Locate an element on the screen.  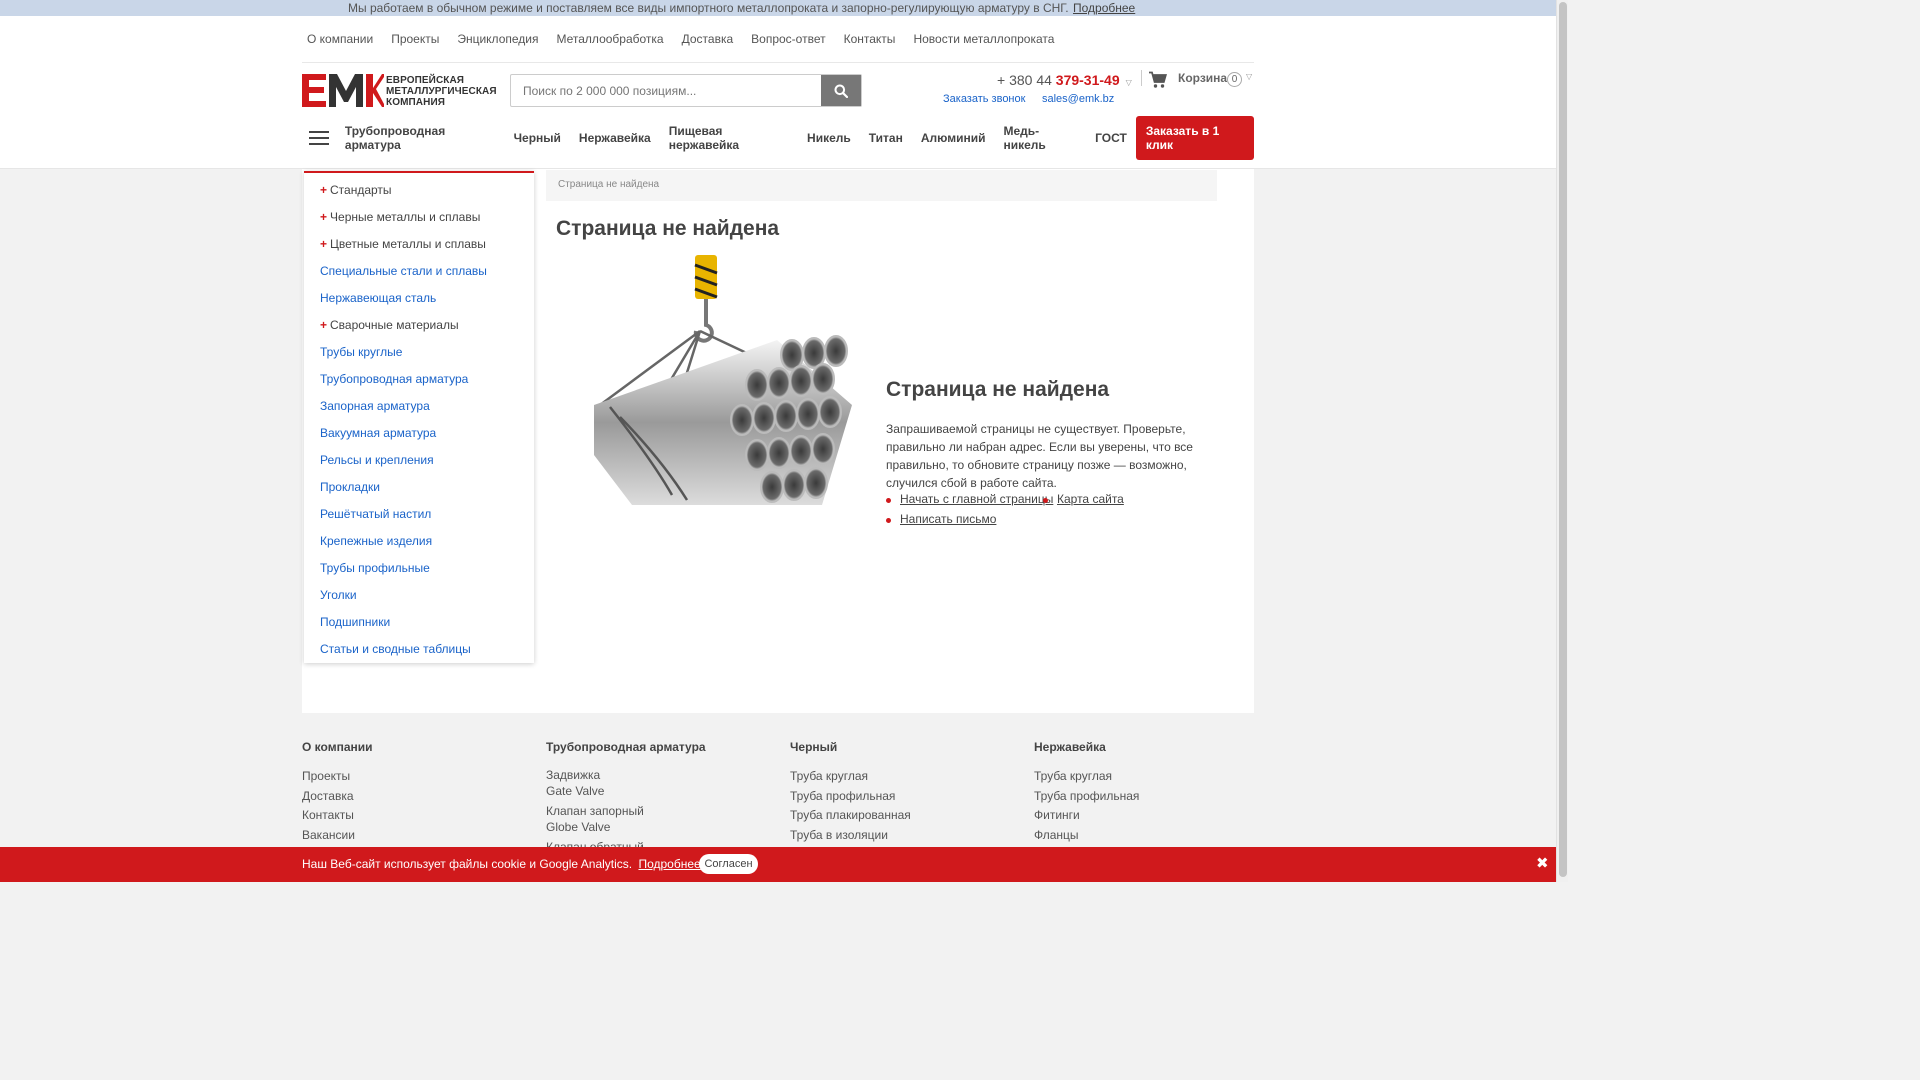
sidebar-item: Вакуумная арматура is located at coordinates (419, 437).